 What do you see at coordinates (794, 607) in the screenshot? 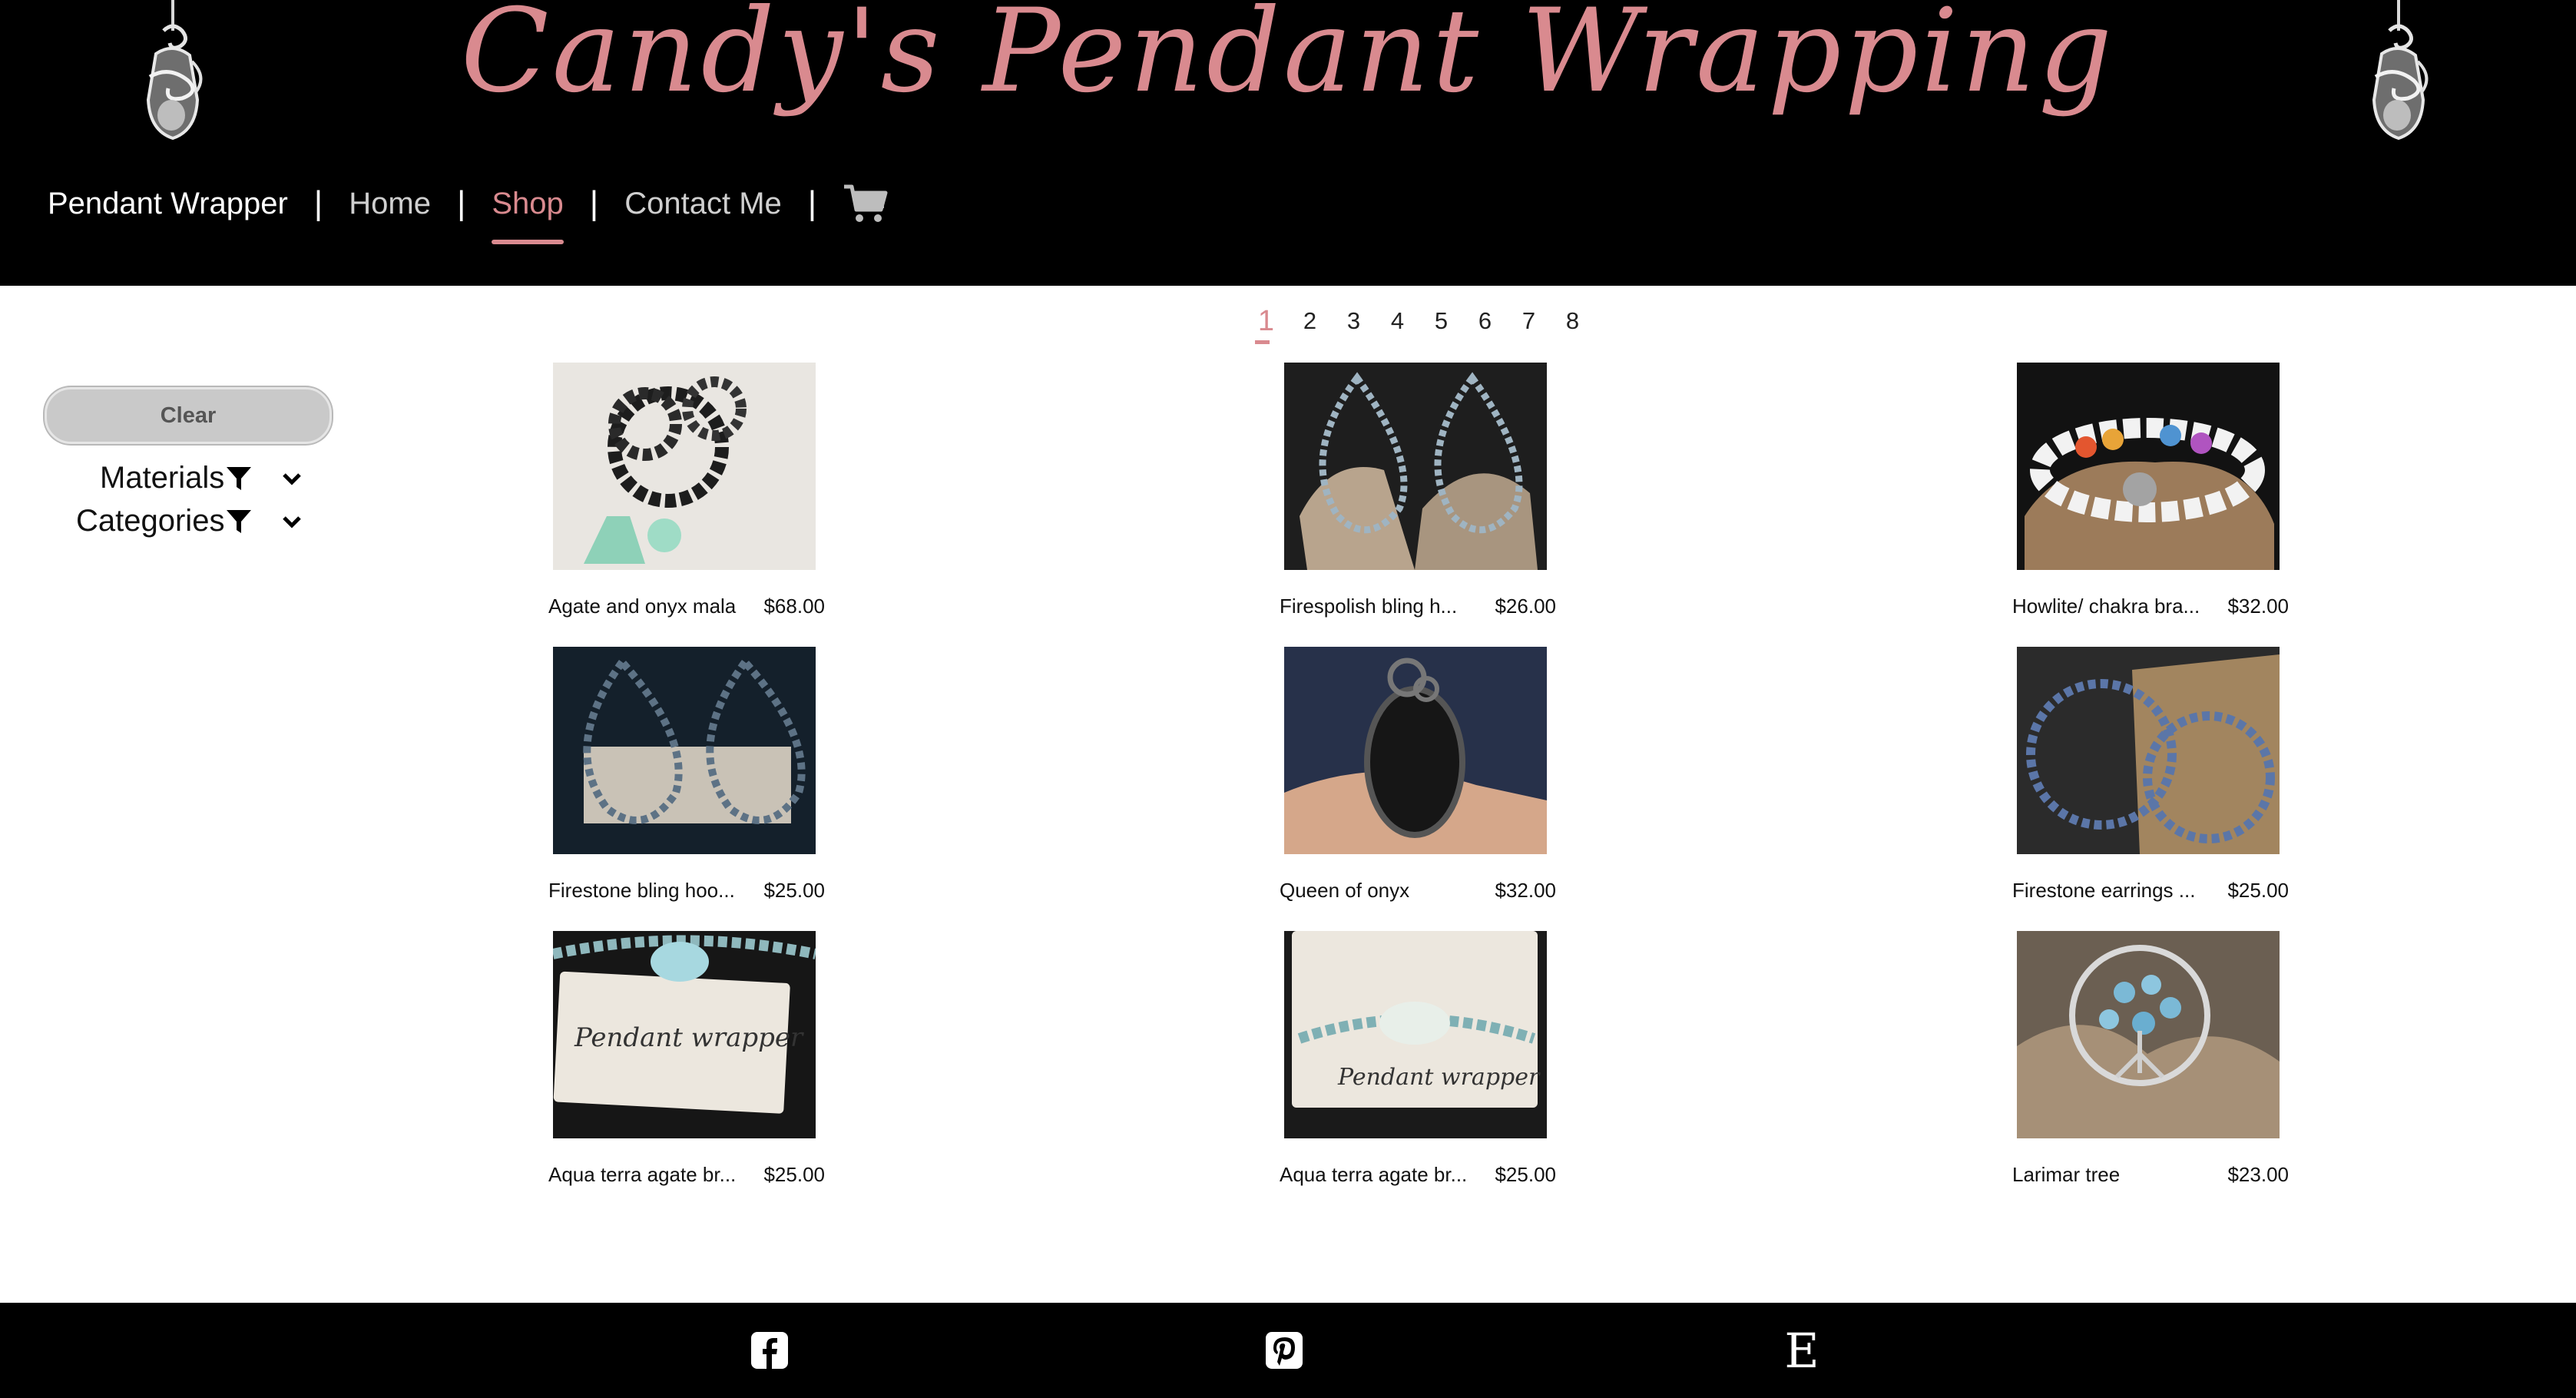
I see `product-price: $68.00` at bounding box center [794, 607].